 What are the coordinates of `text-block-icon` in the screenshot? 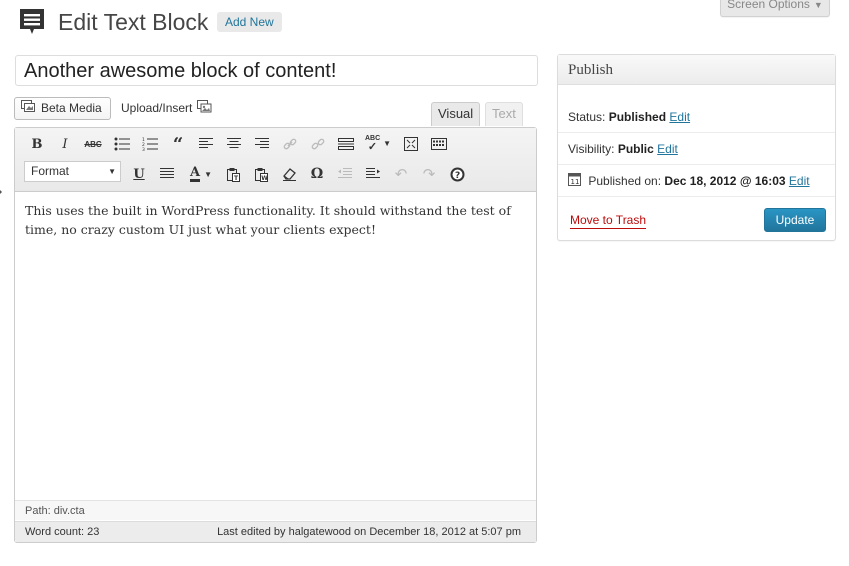 It's located at (32, 22).